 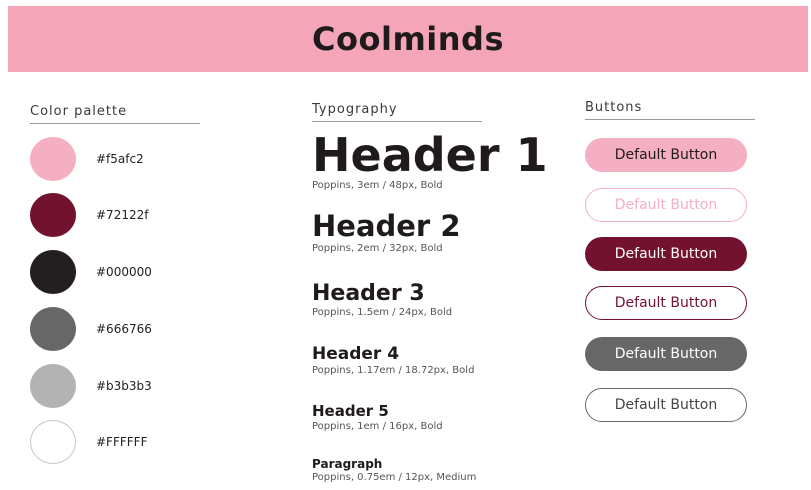 What do you see at coordinates (430, 155) in the screenshot?
I see `header-1-sample: Header 1` at bounding box center [430, 155].